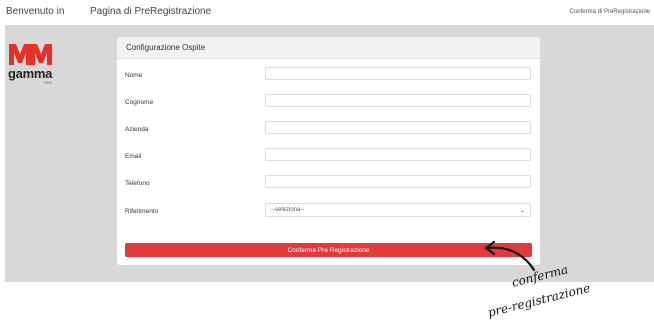  I want to click on annotation-line-2: pre-registrazione, so click(539, 300).